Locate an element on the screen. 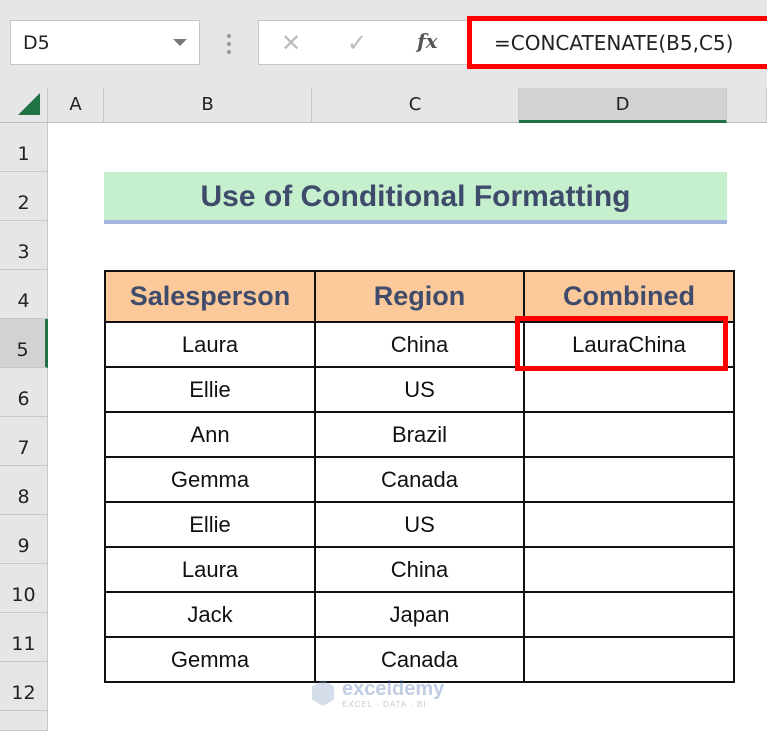 This screenshot has height=731, width=767. header-salesperson: Salesperson is located at coordinates (210, 296).